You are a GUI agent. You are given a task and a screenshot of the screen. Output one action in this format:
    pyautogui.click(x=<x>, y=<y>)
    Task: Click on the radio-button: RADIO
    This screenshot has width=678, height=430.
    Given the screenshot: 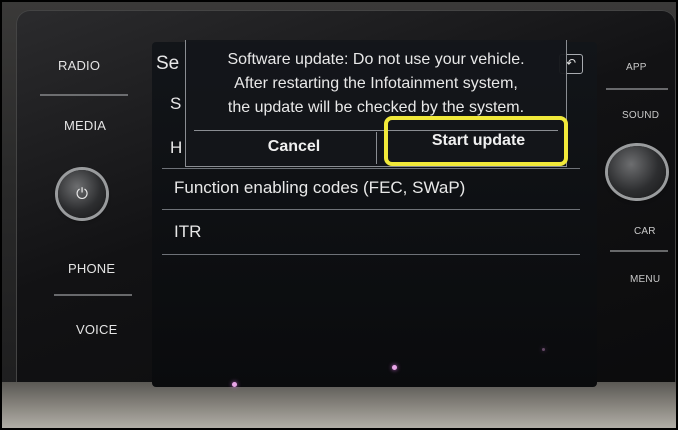 What is the action you would take?
    pyautogui.click(x=79, y=65)
    